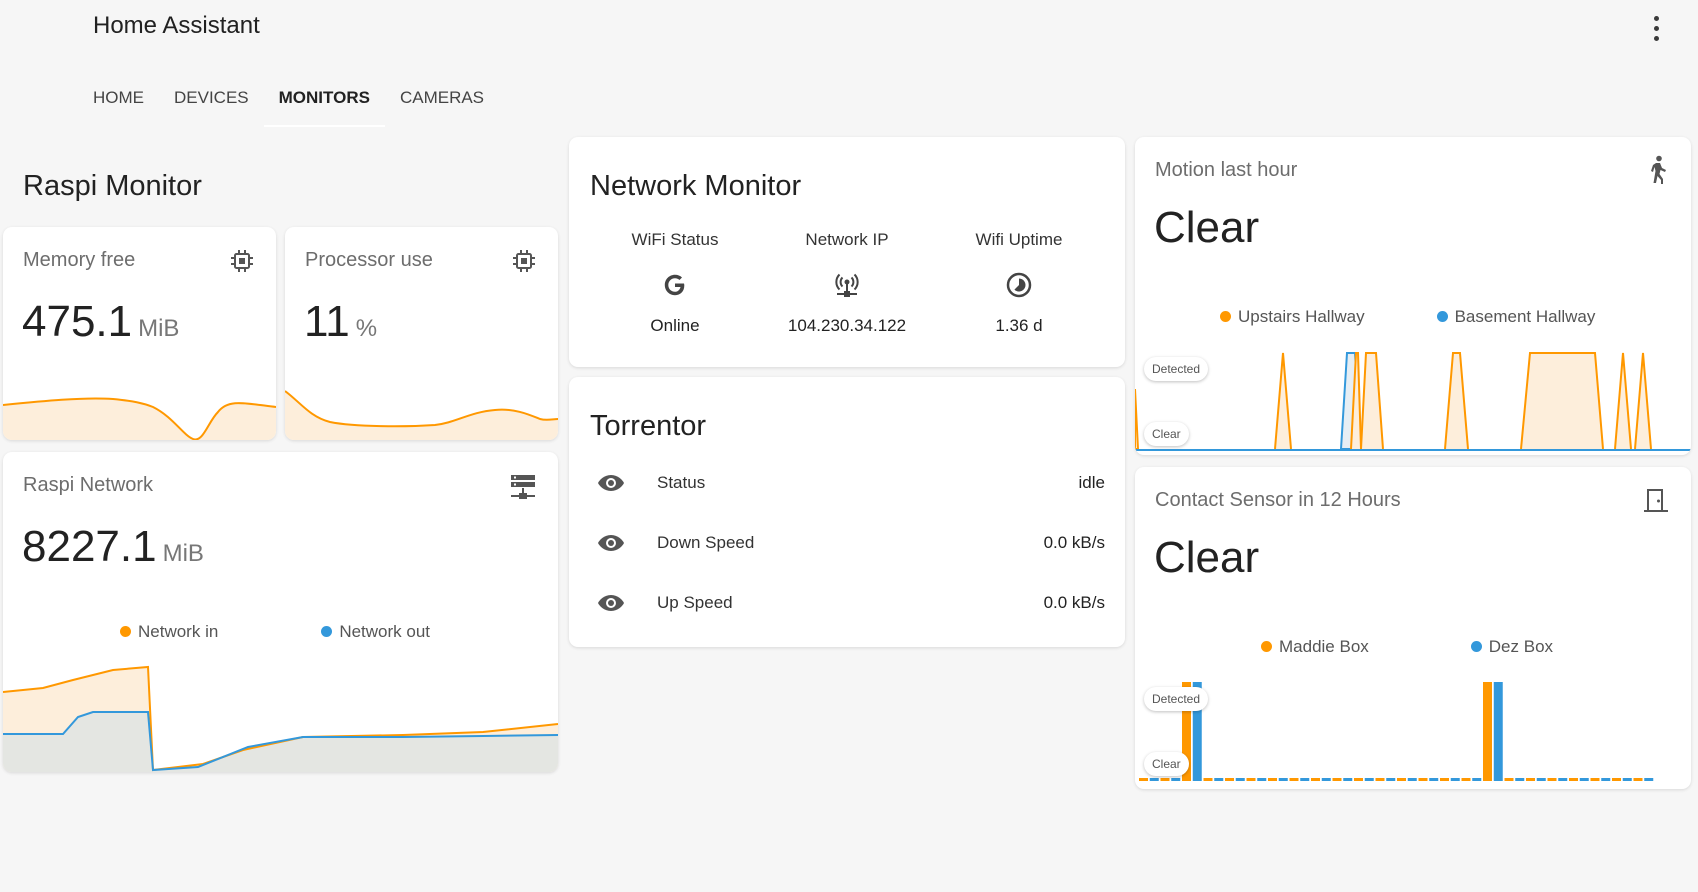  I want to click on memory-free-card: Memory free 475.1 MiB, so click(139, 333).